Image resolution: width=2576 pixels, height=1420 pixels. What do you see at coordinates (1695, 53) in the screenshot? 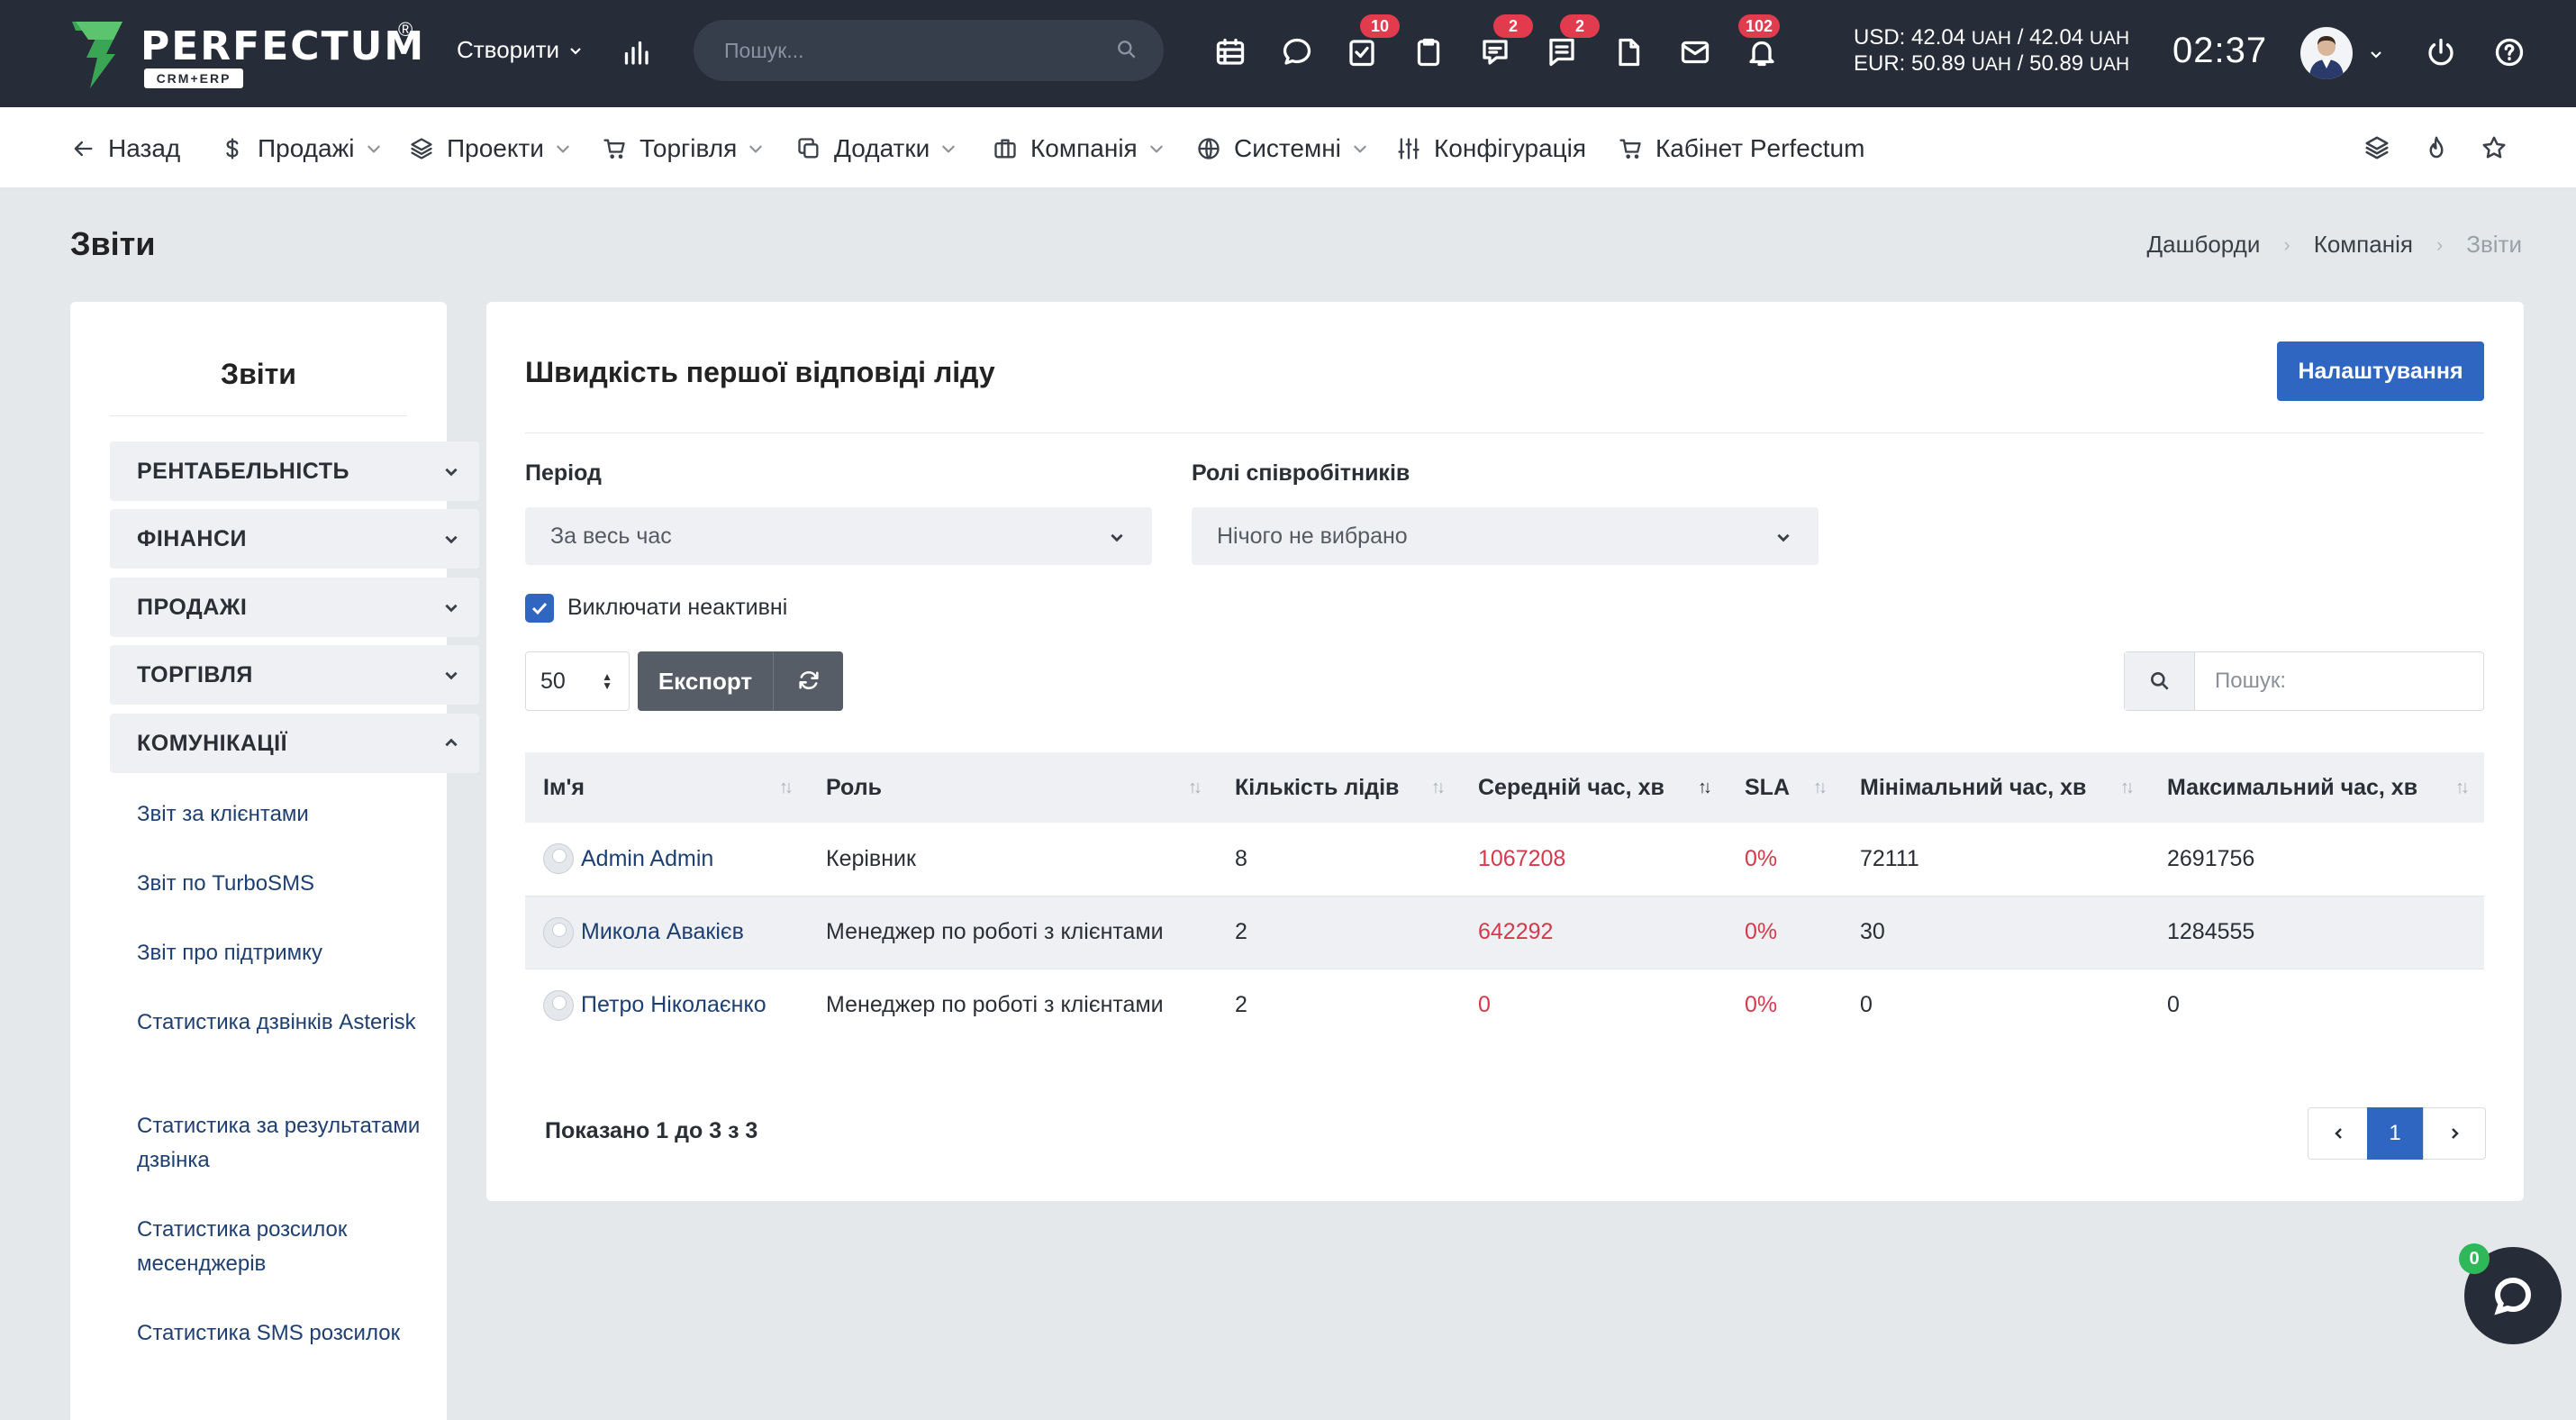
I see `mail-icon` at bounding box center [1695, 53].